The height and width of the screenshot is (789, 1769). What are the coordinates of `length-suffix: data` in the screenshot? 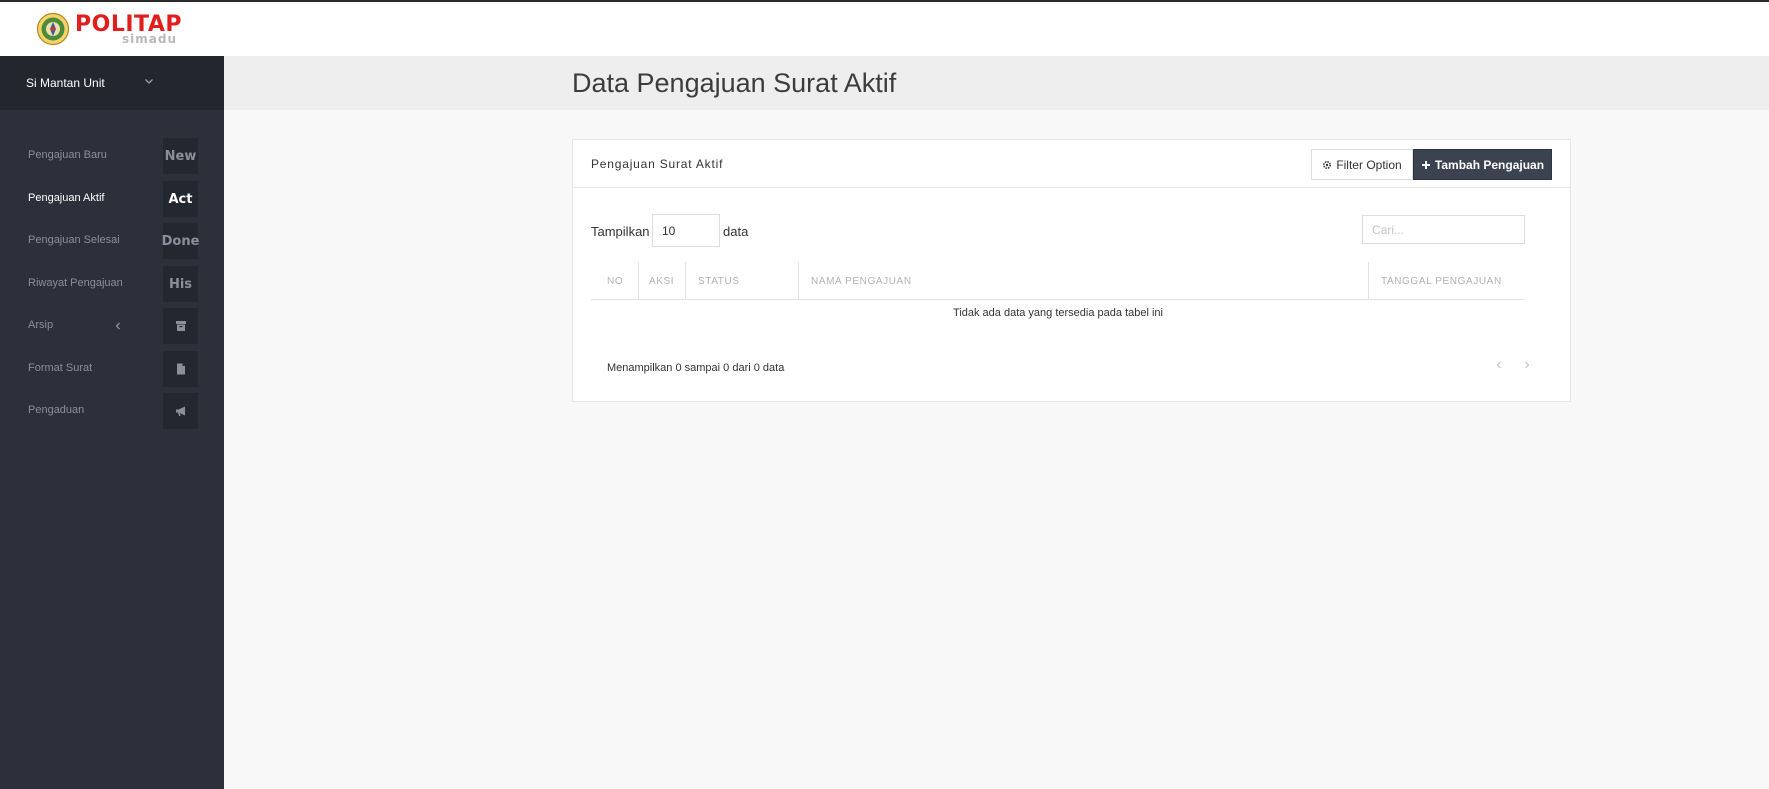 It's located at (736, 231).